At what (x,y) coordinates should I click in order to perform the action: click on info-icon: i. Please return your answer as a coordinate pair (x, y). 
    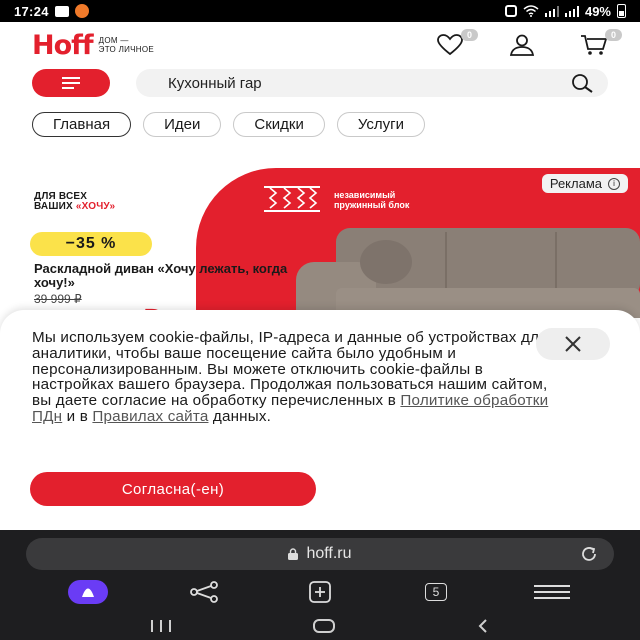
    Looking at the image, I should click on (614, 183).